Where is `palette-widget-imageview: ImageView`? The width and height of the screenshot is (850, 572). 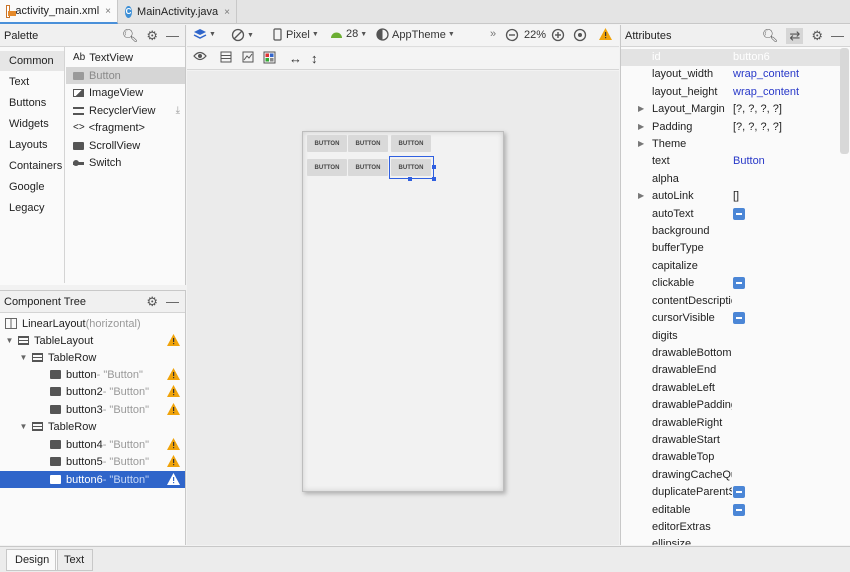 palette-widget-imageview: ImageView is located at coordinates (125, 92).